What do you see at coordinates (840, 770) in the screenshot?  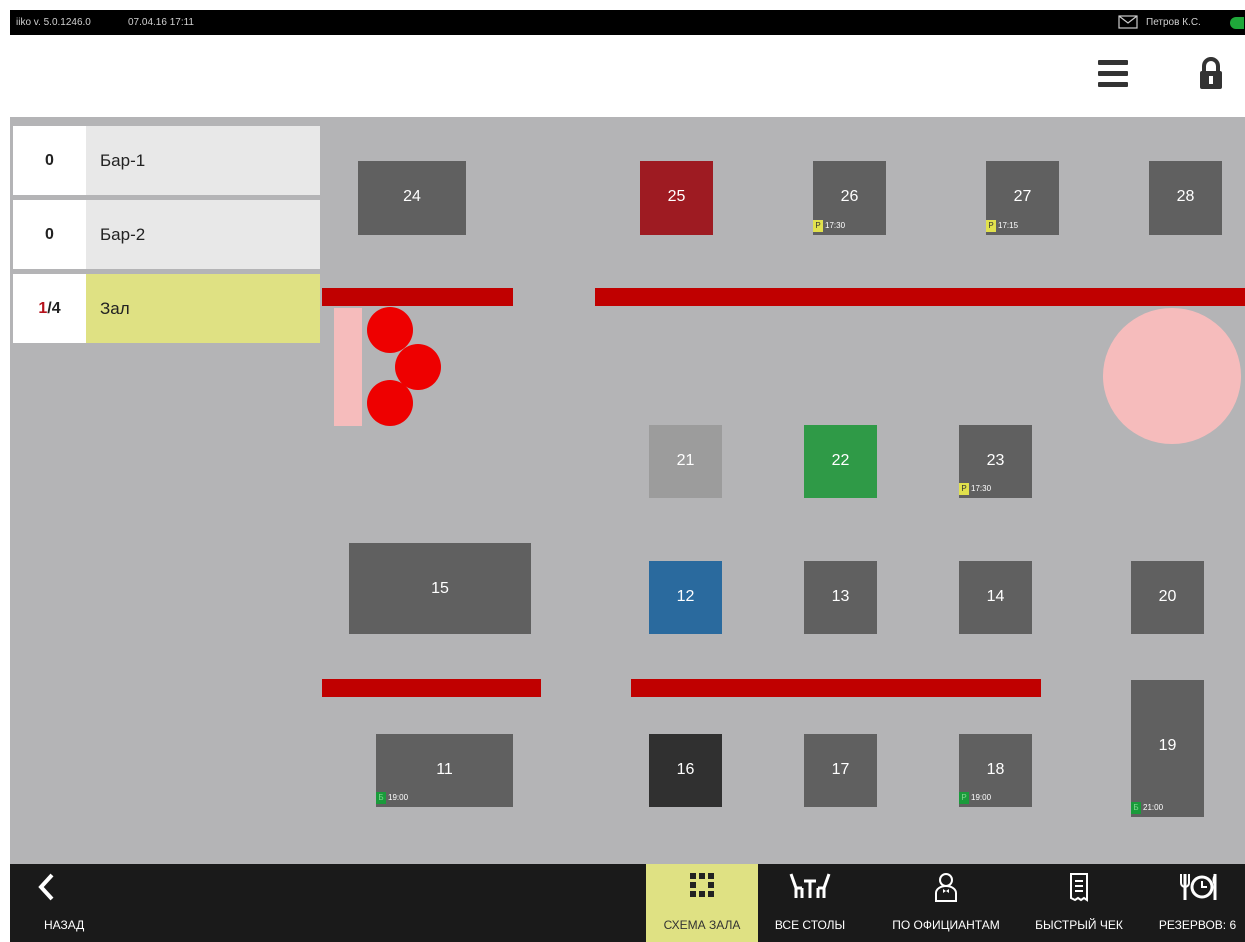 I see `table-17: 17` at bounding box center [840, 770].